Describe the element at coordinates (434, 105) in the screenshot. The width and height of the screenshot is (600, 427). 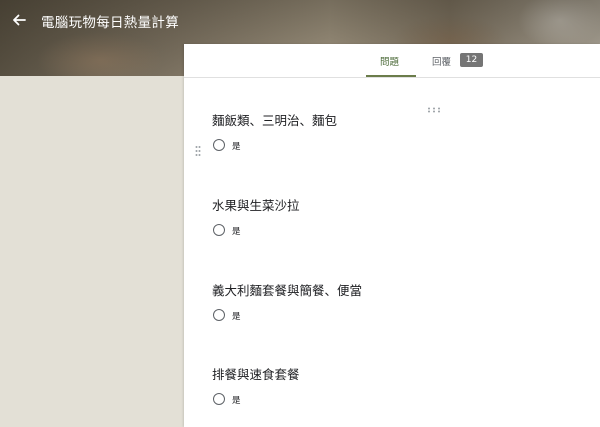
I see `drag-handle-icon` at that location.